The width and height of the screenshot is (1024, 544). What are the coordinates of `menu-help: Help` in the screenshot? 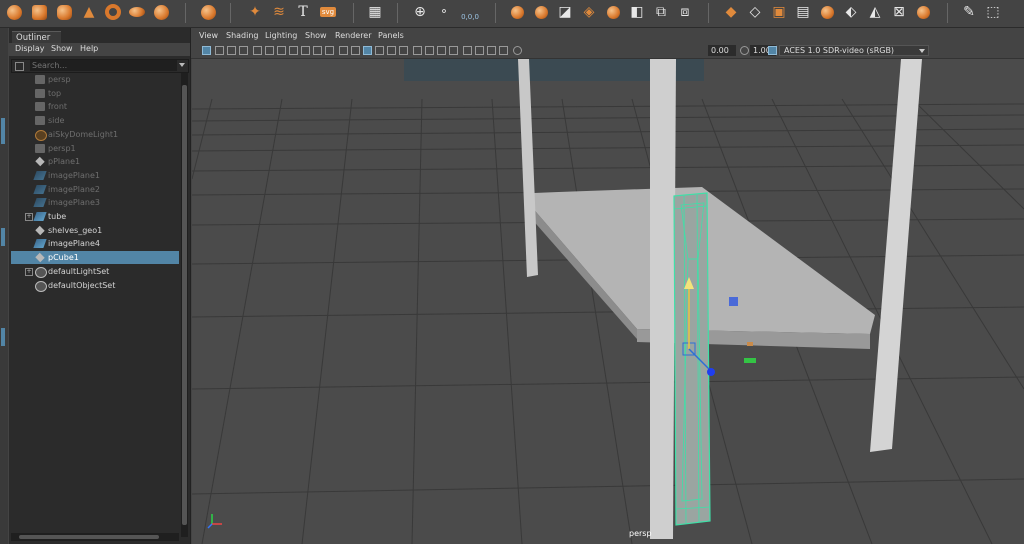 It's located at (89, 48).